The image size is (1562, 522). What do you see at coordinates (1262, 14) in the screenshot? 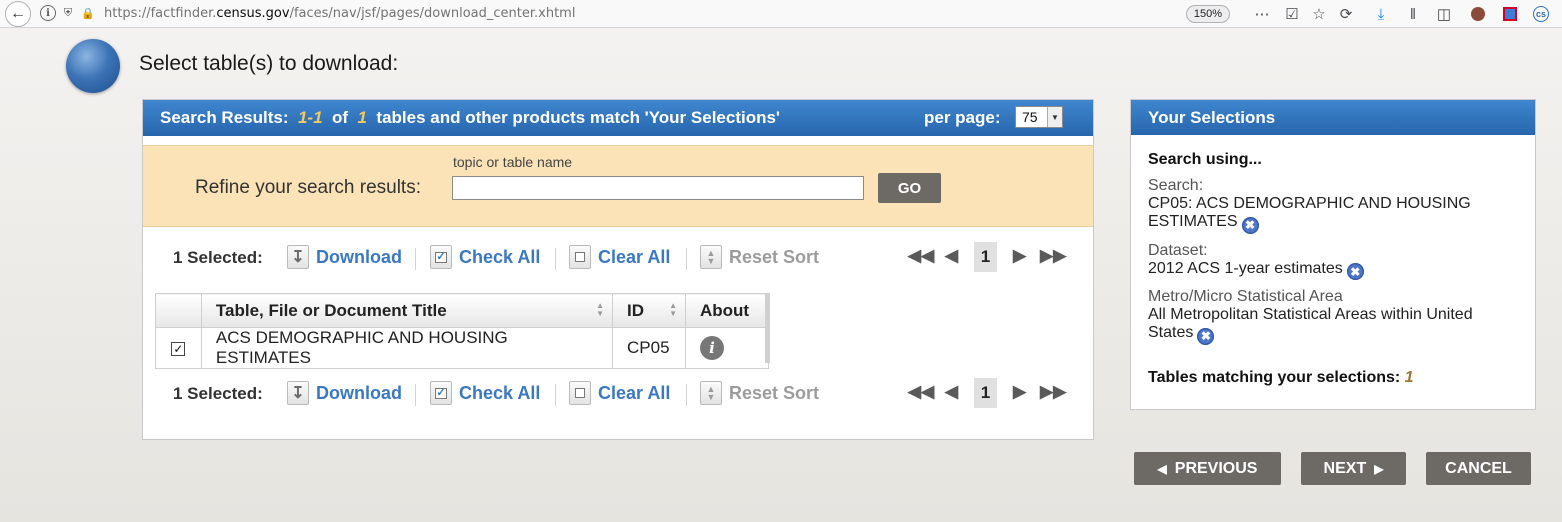
I see `page-actions-icon: ⋯` at bounding box center [1262, 14].